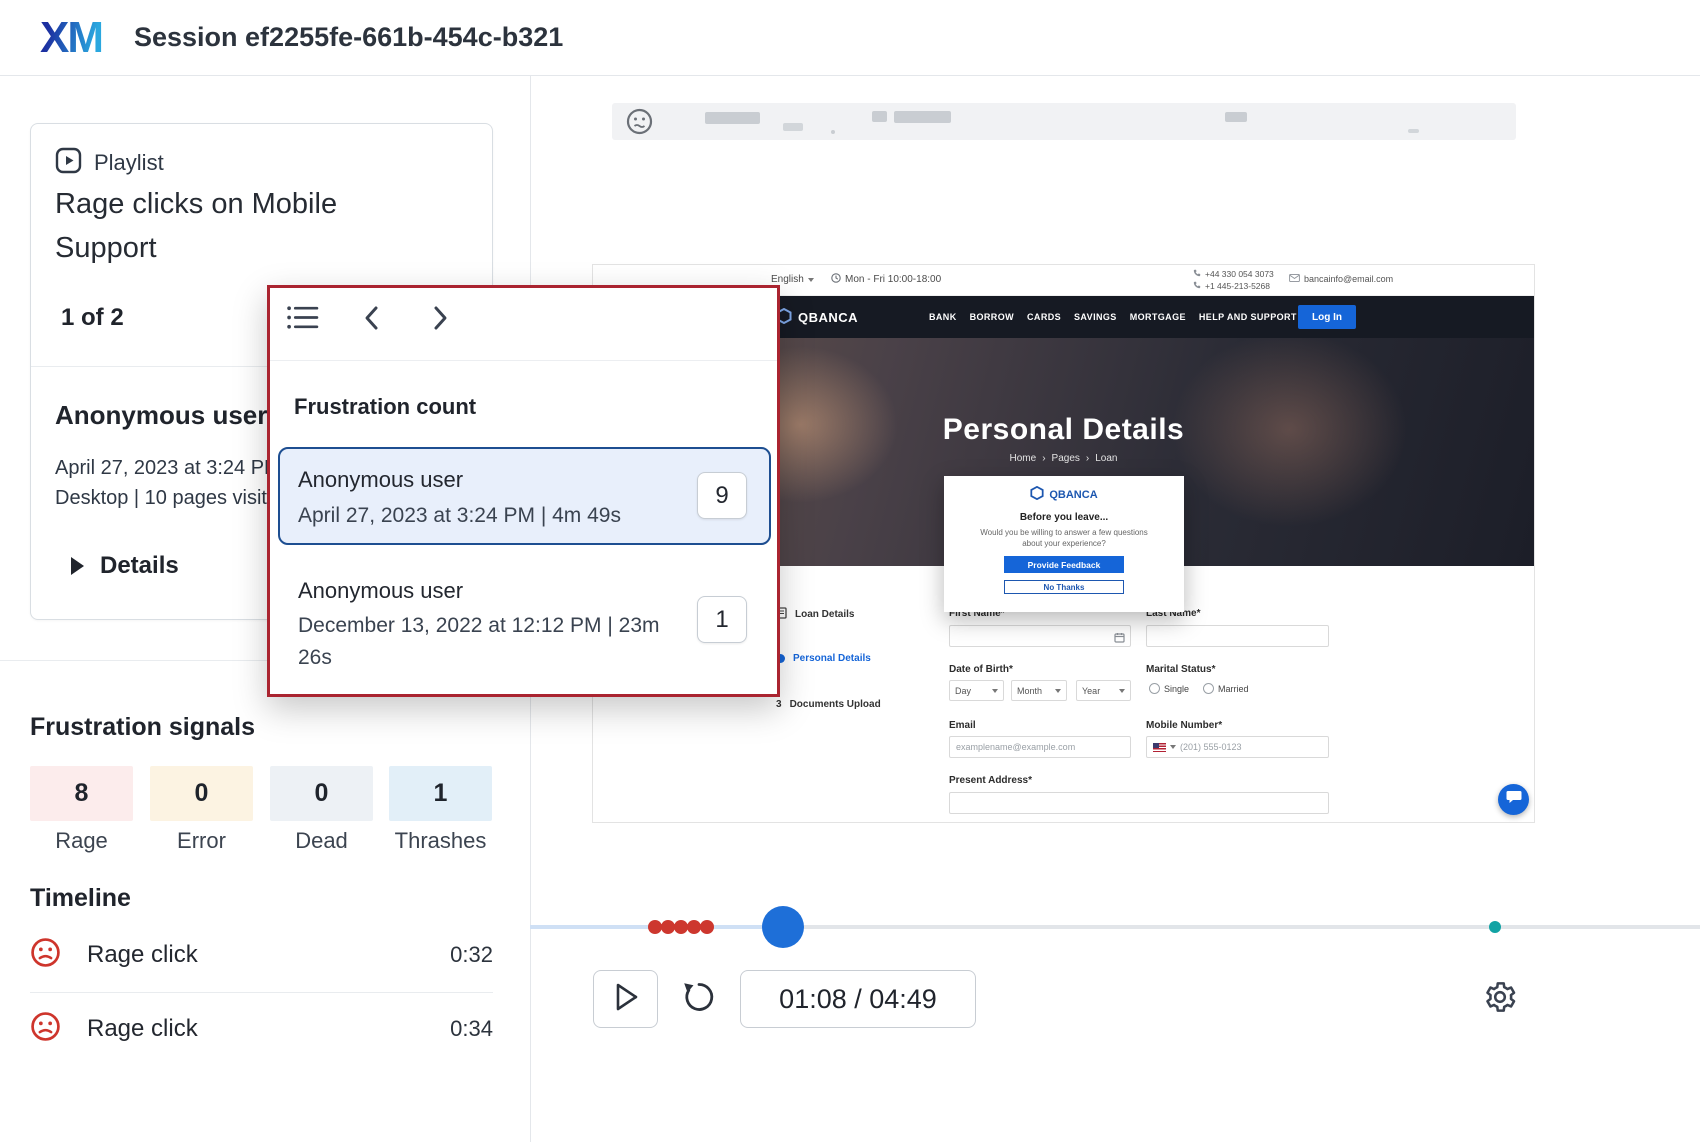 The height and width of the screenshot is (1142, 1700). I want to click on present-address-input, so click(1139, 803).